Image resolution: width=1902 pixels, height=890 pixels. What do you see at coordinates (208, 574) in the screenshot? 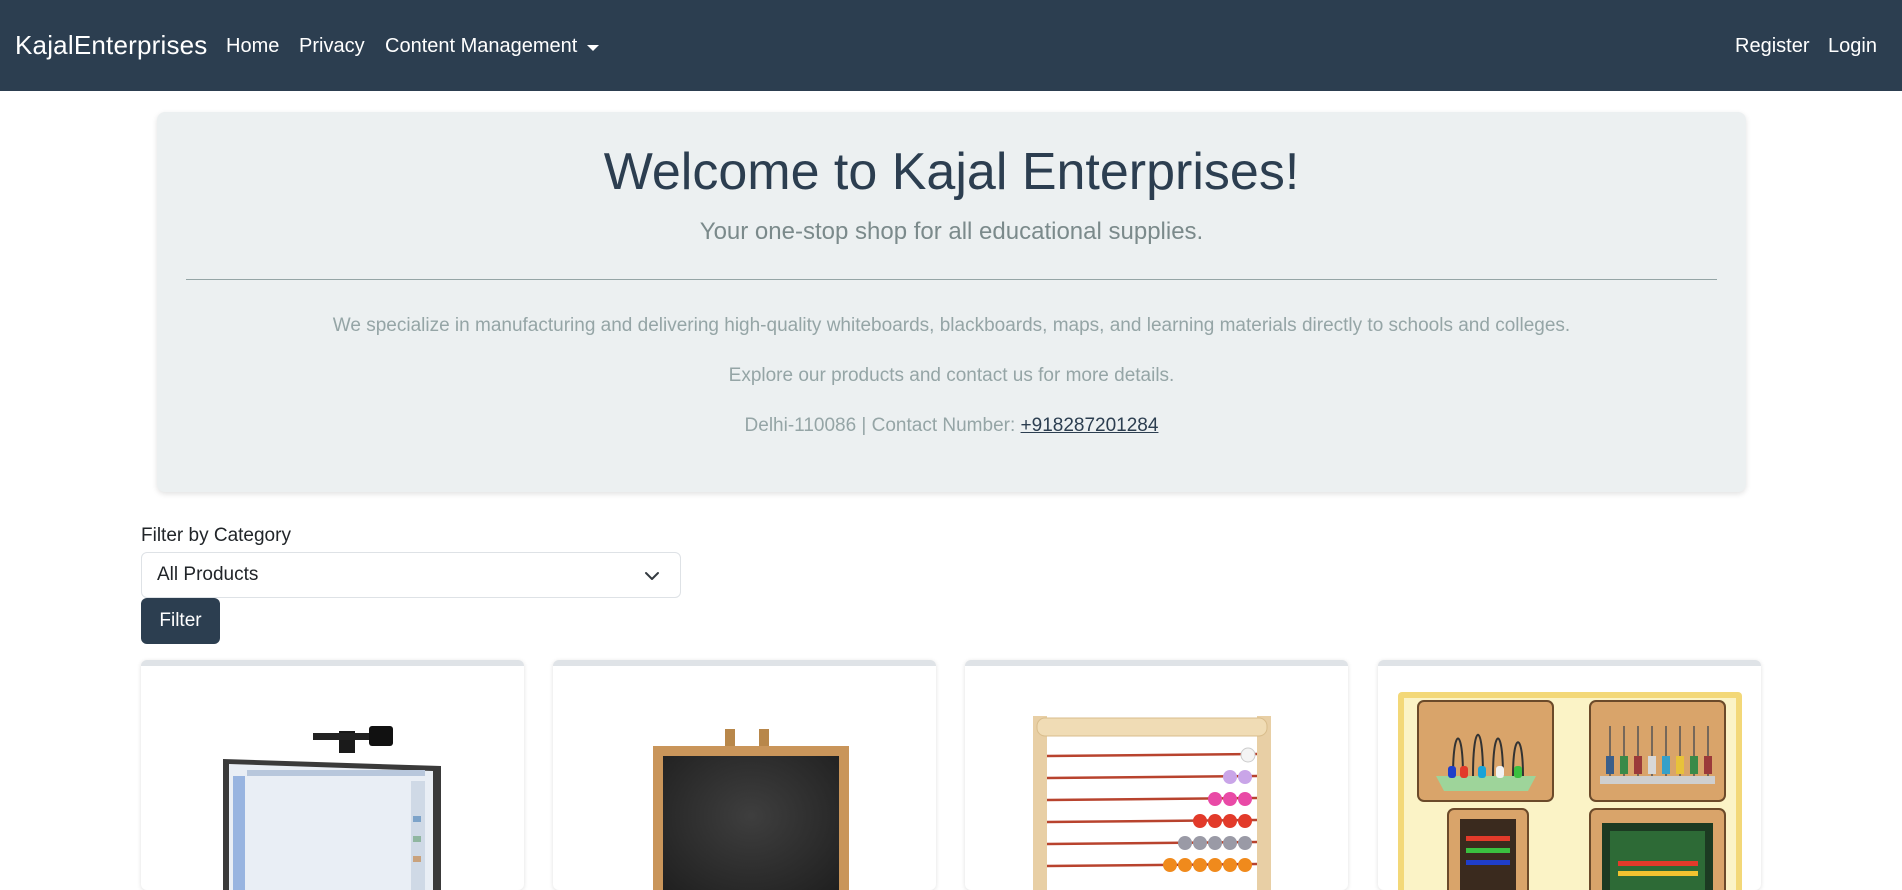
I see `category-select-value: All Products` at bounding box center [208, 574].